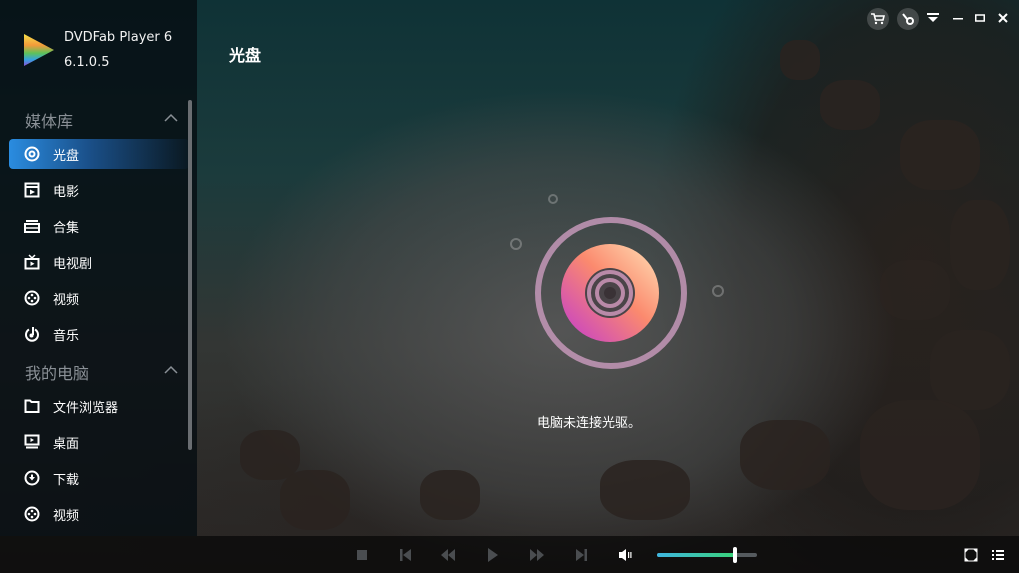 Image resolution: width=1019 pixels, height=573 pixels. Describe the element at coordinates (448, 555) in the screenshot. I see `rewind-icon` at that location.